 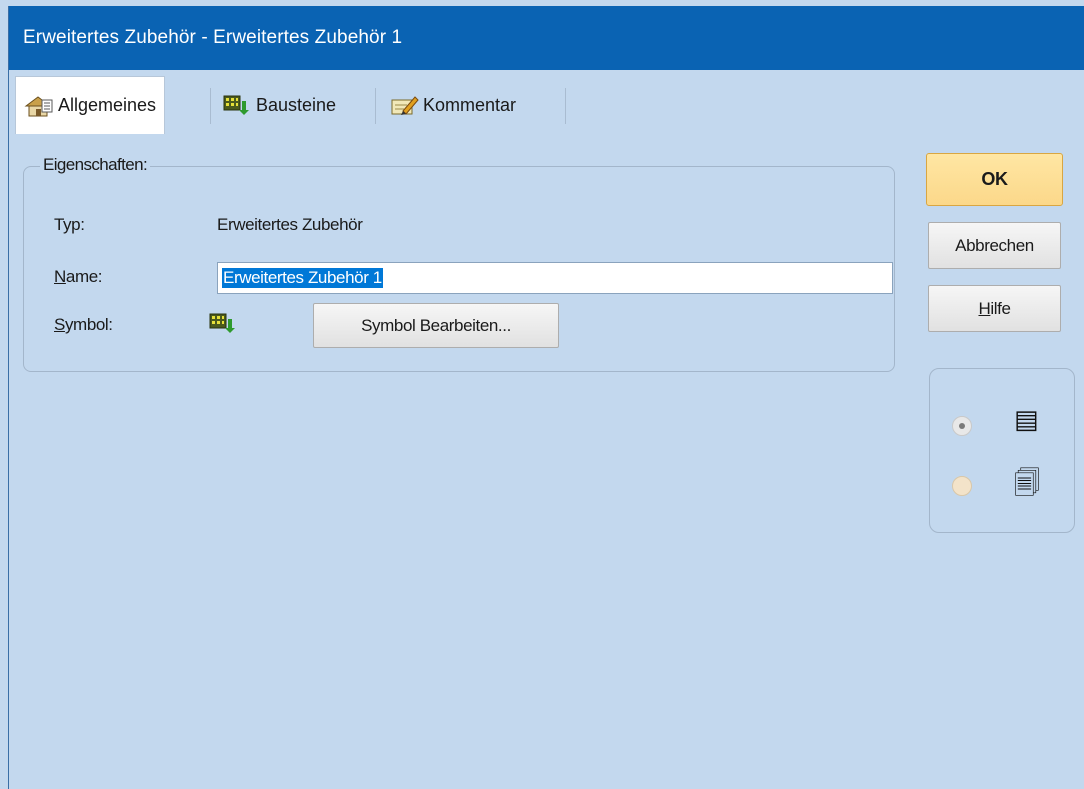 I want to click on tab-kommentar: Kommentar, so click(x=452, y=105).